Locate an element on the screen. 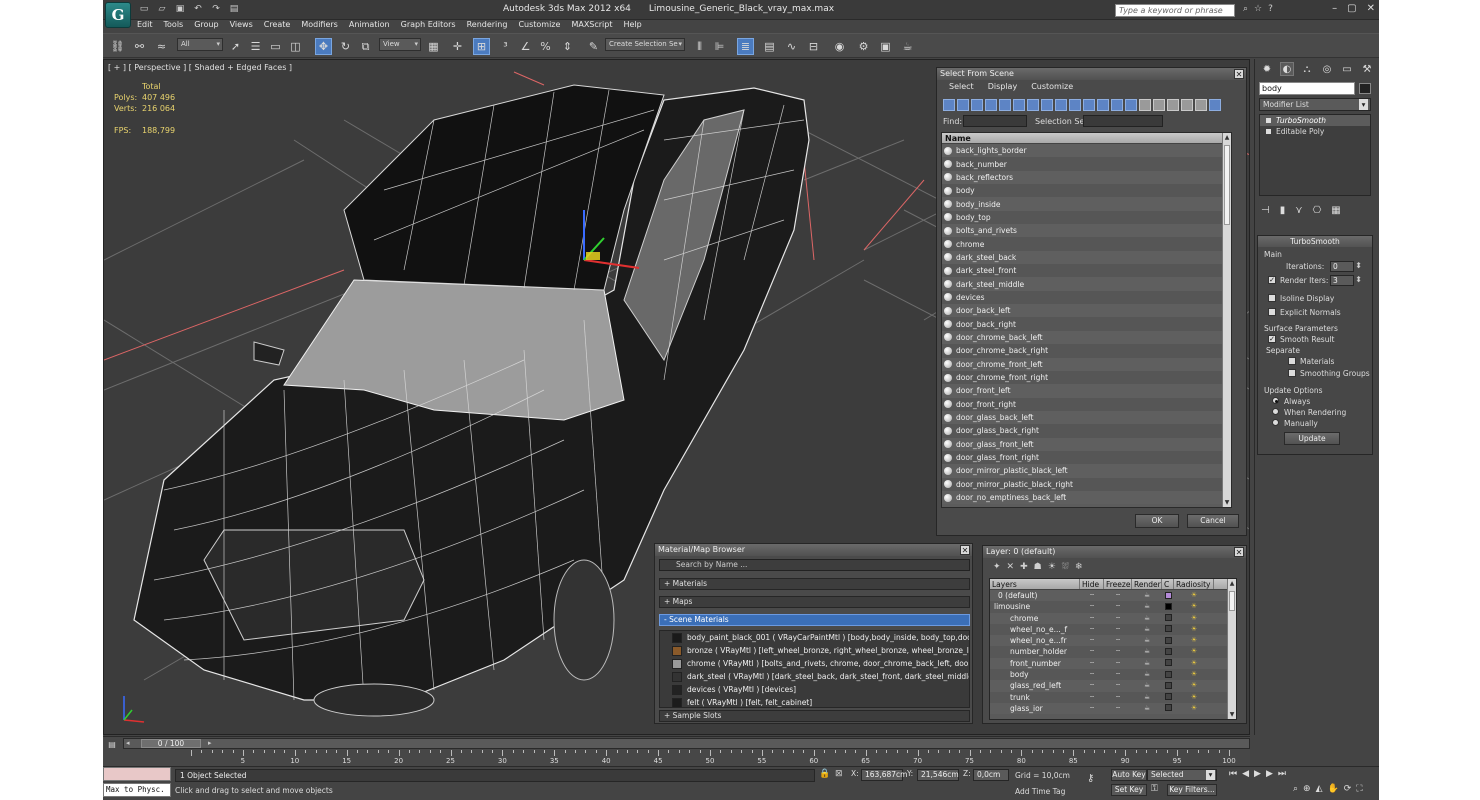 This screenshot has height=800, width=1480. menu-rendering: Rendering is located at coordinates (487, 26).